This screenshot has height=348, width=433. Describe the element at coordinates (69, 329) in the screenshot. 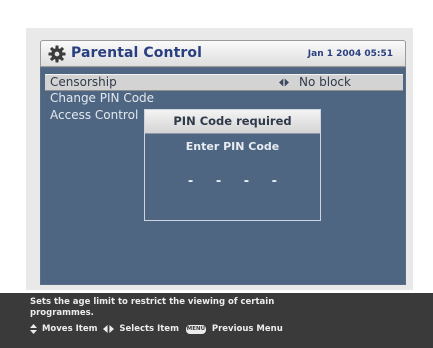

I see `moves-item-label: Moves Item` at that location.